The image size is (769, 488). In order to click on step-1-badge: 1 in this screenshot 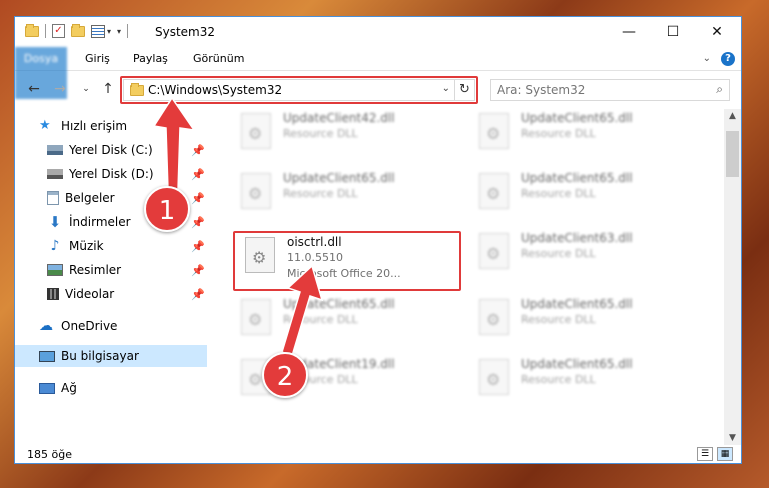, I will do `click(167, 209)`.